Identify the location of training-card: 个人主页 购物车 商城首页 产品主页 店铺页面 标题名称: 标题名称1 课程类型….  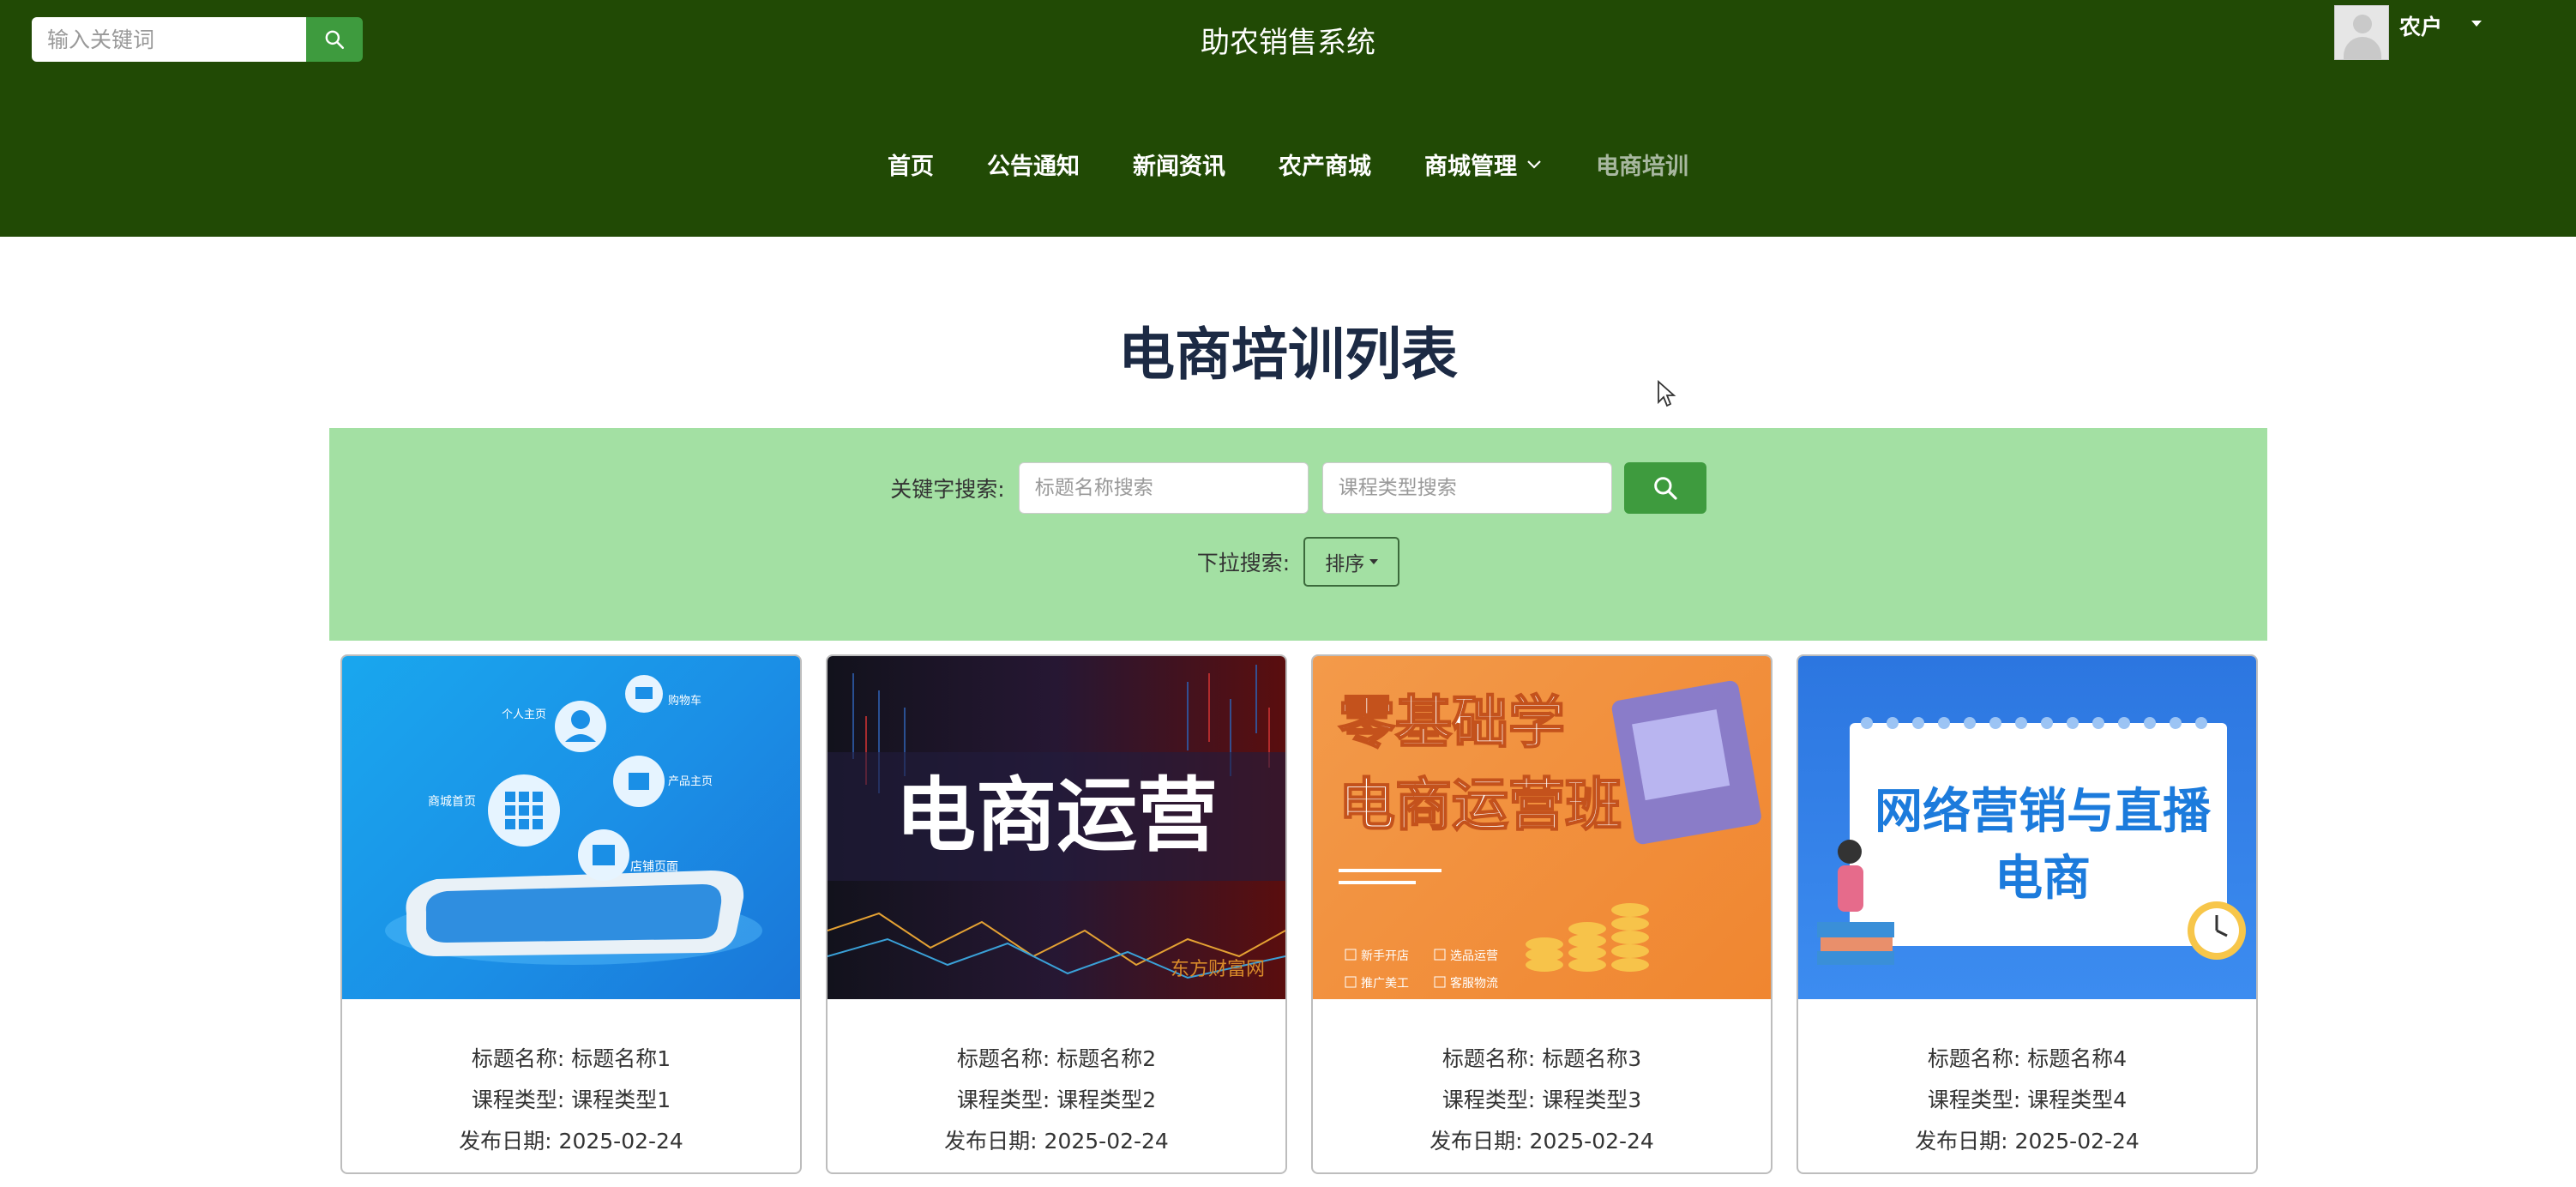
(571, 914).